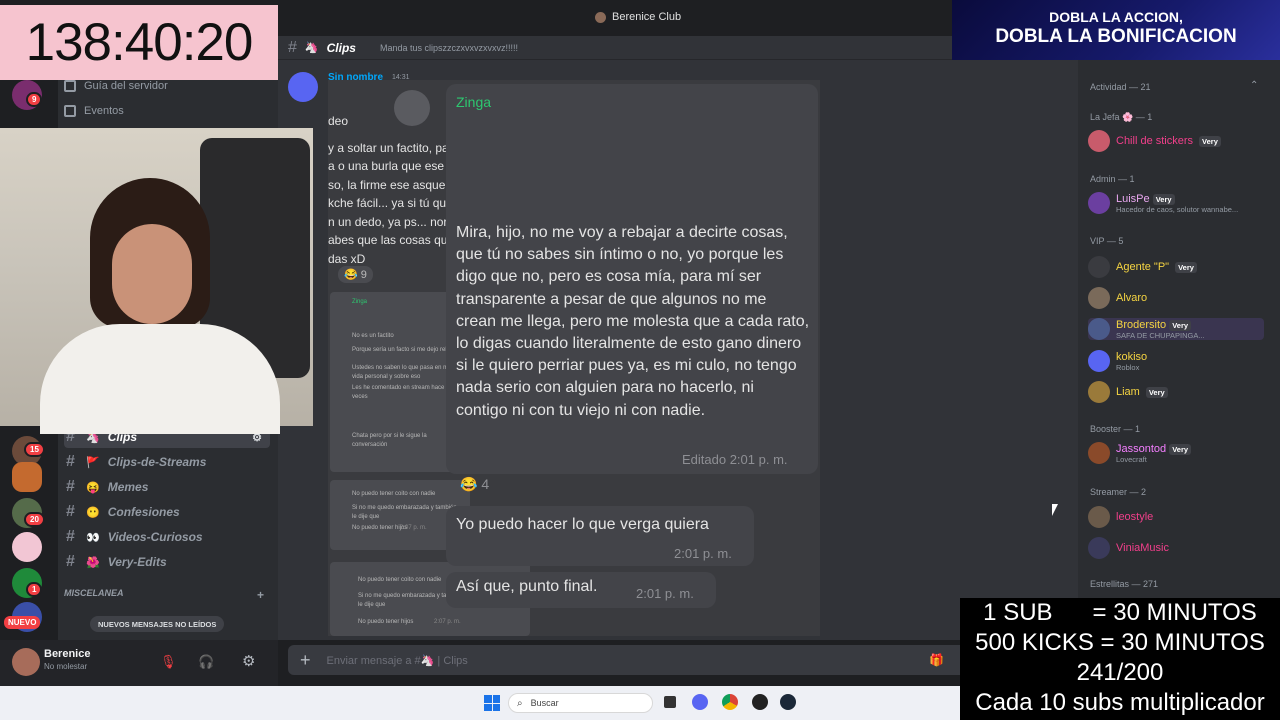  I want to click on add-attachment-icon: +, so click(305, 660).